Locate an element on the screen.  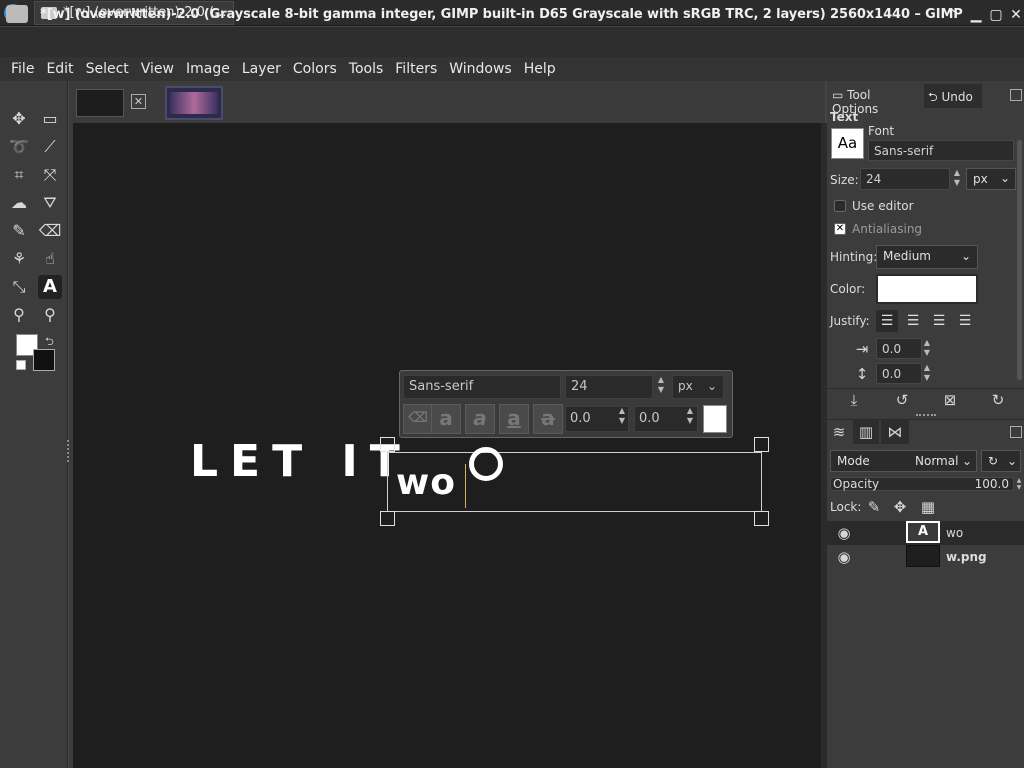
font-preview-button: Aa is located at coordinates (847, 143).